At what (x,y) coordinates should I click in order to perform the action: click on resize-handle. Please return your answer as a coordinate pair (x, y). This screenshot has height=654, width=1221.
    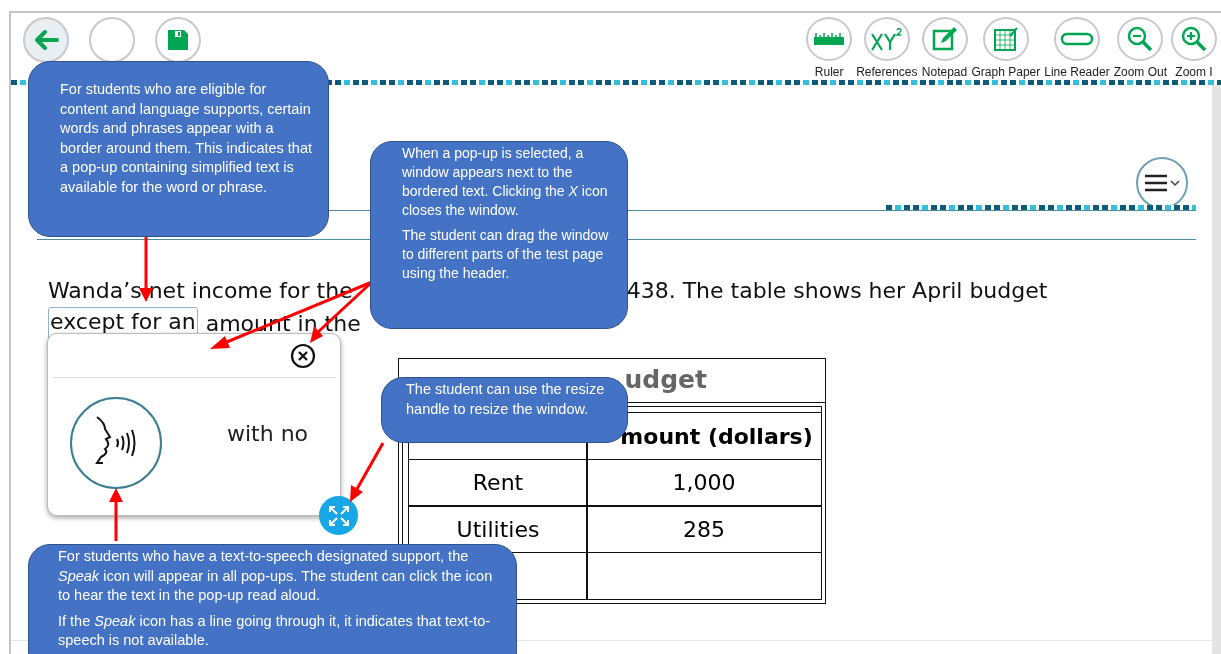
    Looking at the image, I should click on (338, 515).